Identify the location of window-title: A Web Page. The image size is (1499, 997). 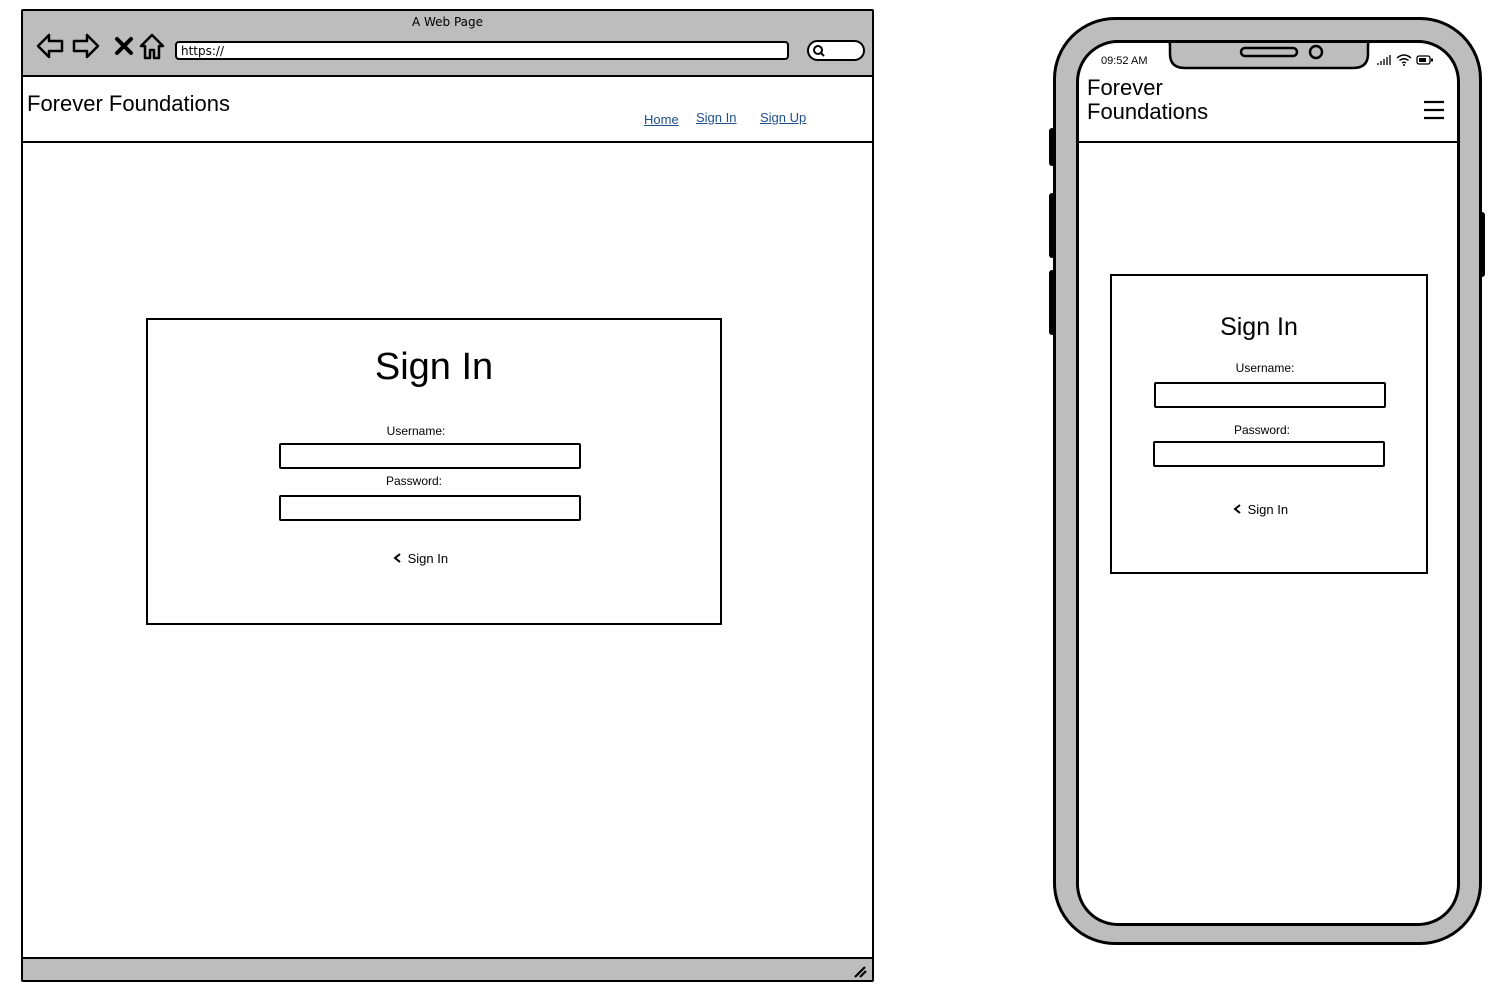
(447, 22).